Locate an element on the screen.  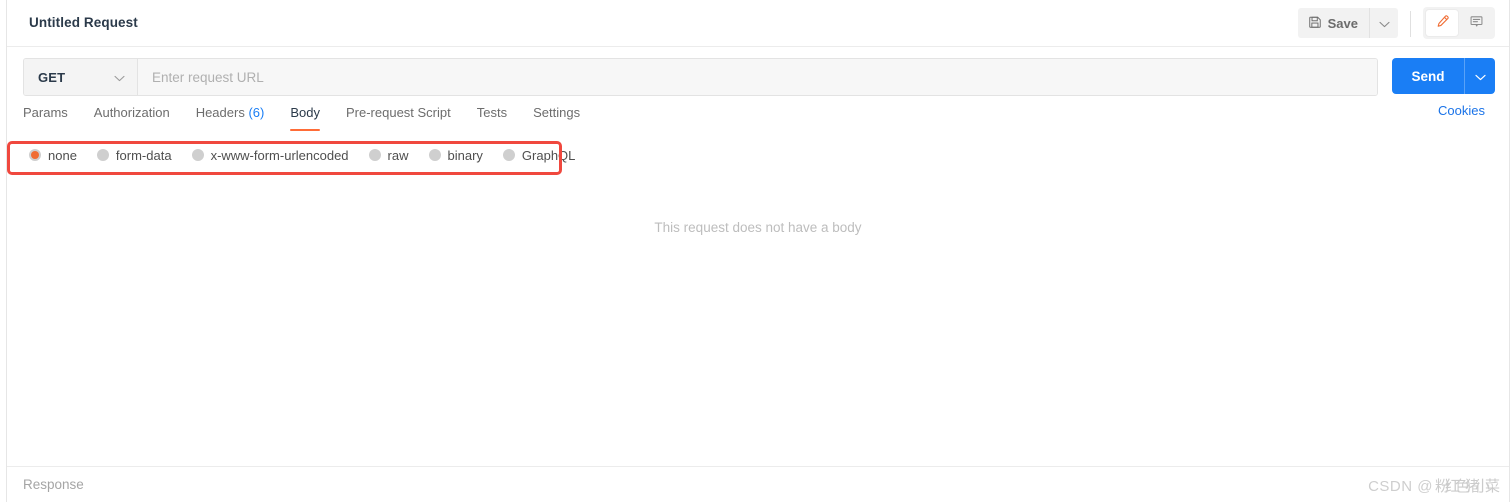
save-options-button is located at coordinates (1383, 23).